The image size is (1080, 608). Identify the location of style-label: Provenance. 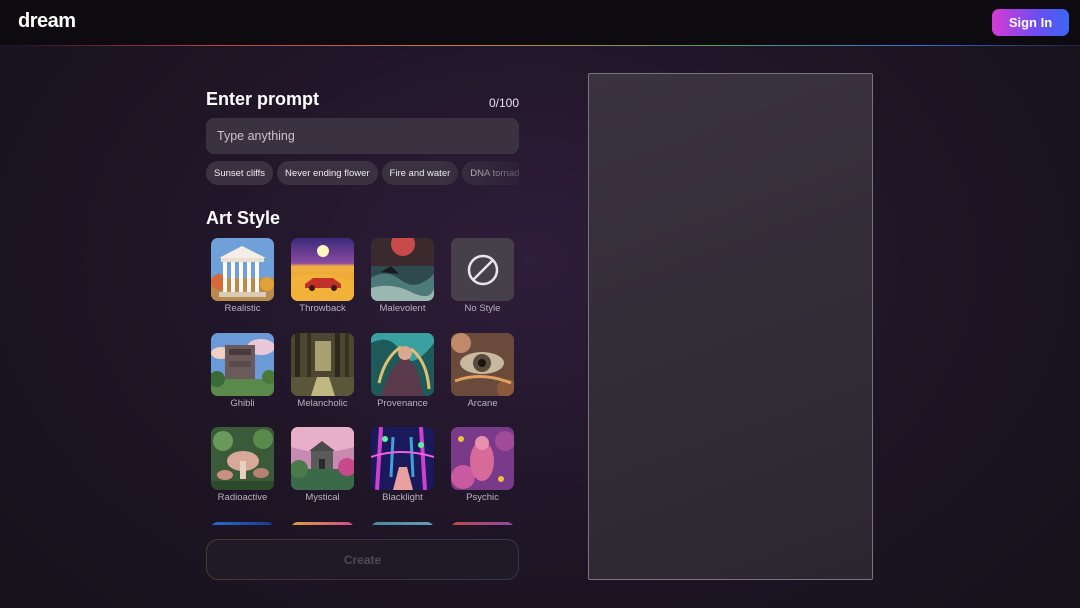
(402, 403).